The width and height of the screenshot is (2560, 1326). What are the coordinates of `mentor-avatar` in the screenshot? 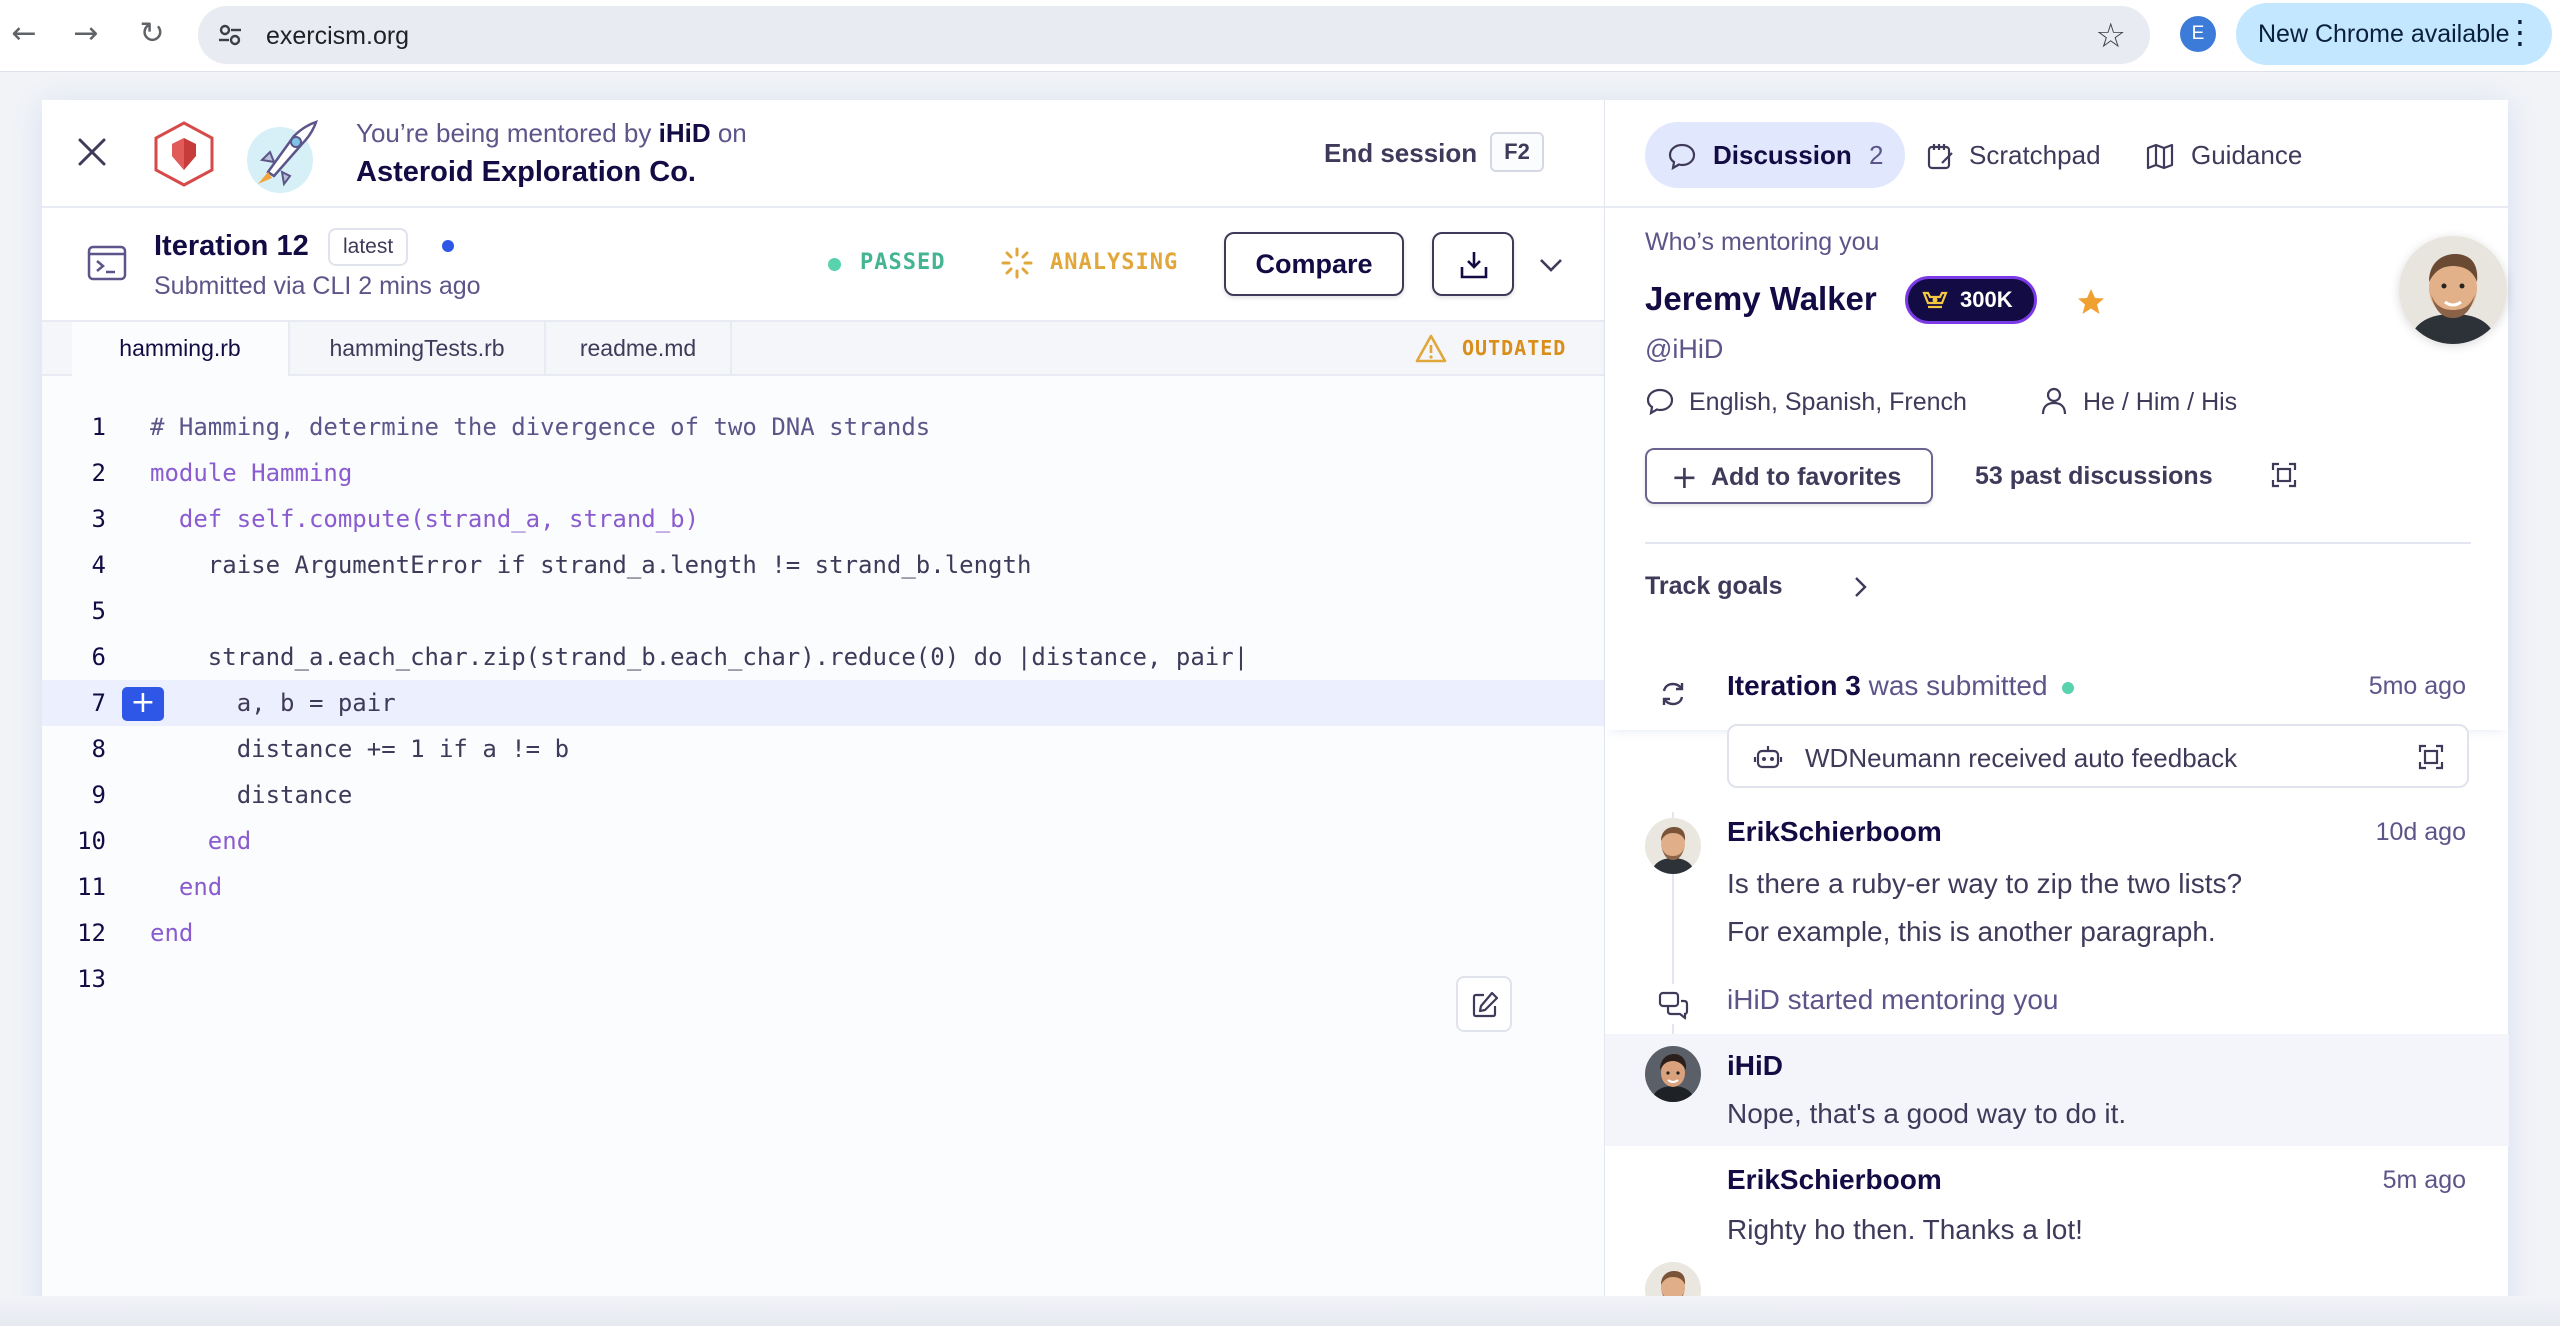 It's located at (2453, 290).